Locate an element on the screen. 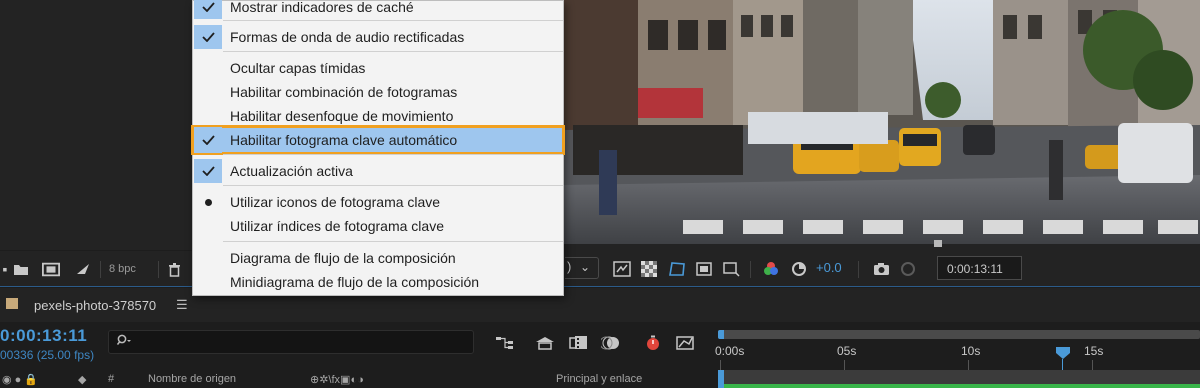 The height and width of the screenshot is (388, 1200). menu-item-keyframe-indices: Utilizar índices de fotograma clave is located at coordinates (378, 226).